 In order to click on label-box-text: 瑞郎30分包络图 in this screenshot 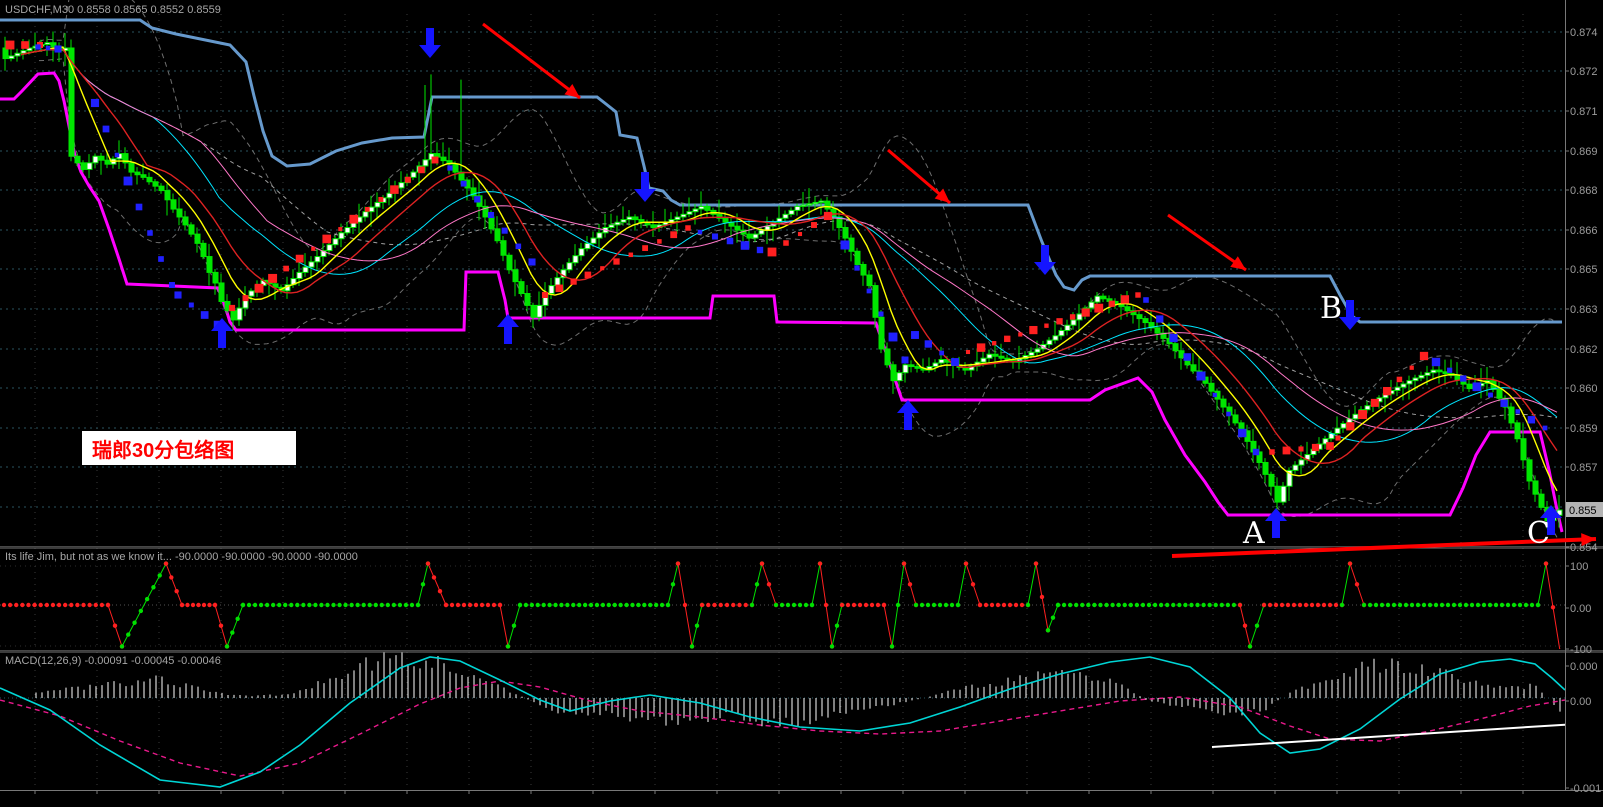, I will do `click(163, 450)`.